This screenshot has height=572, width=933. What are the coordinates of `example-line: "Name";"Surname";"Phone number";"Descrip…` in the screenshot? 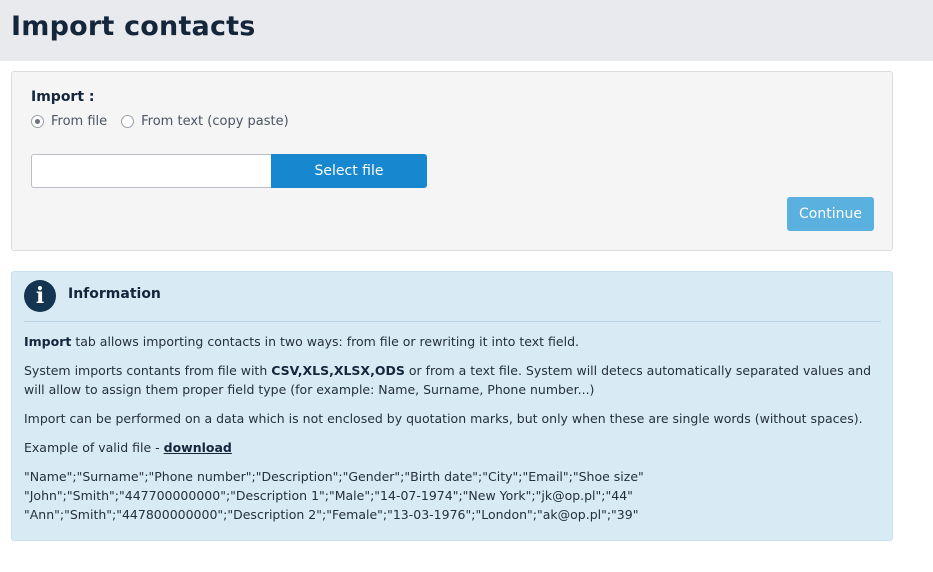 It's located at (334, 476).